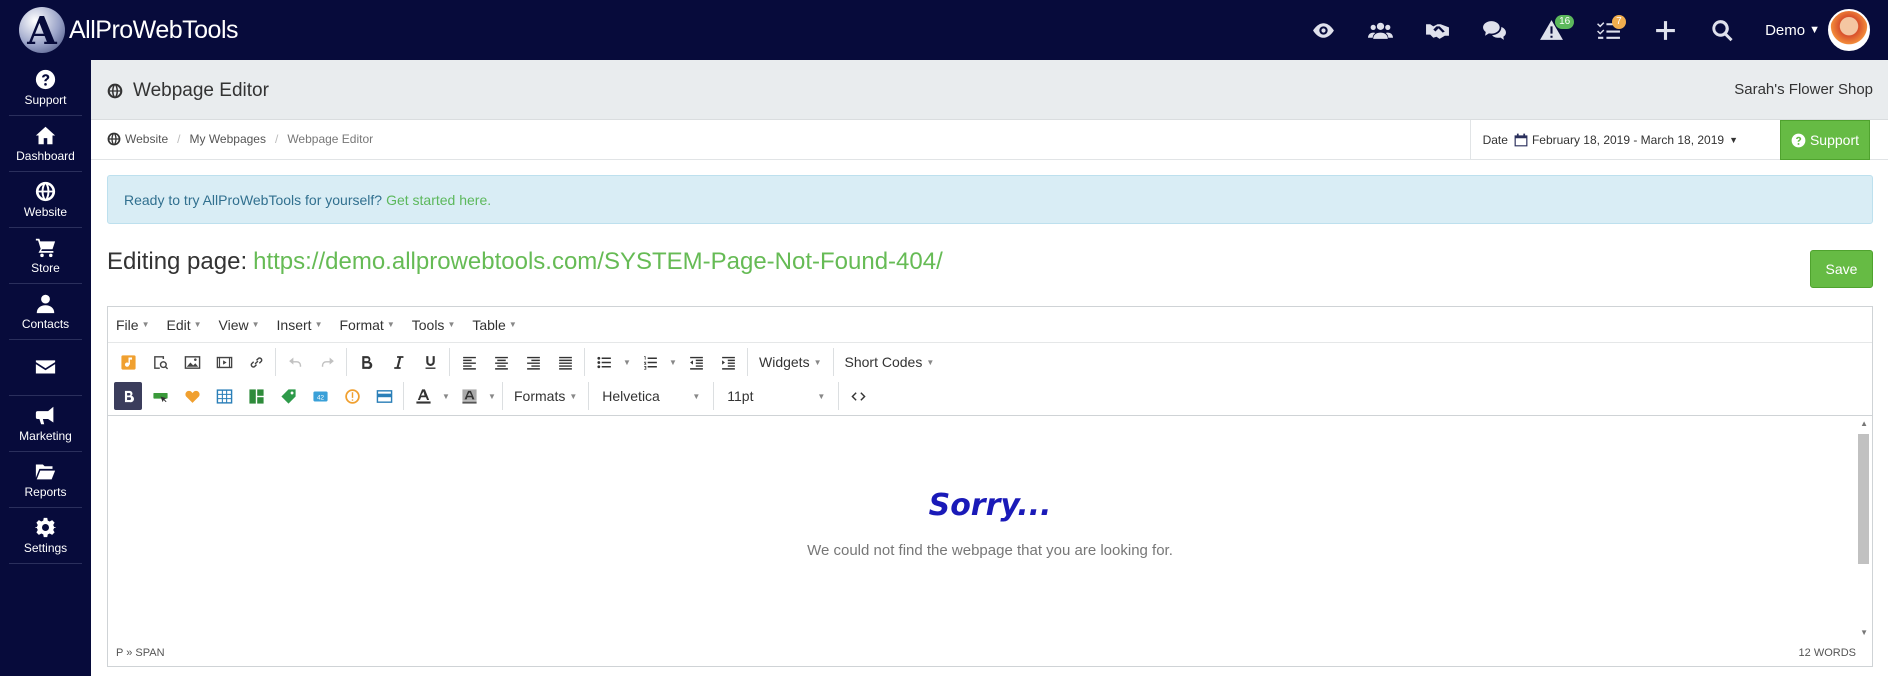 The width and height of the screenshot is (1888, 676). Describe the element at coordinates (45, 424) in the screenshot. I see `sidebar-item-marketing: Marketing` at that location.